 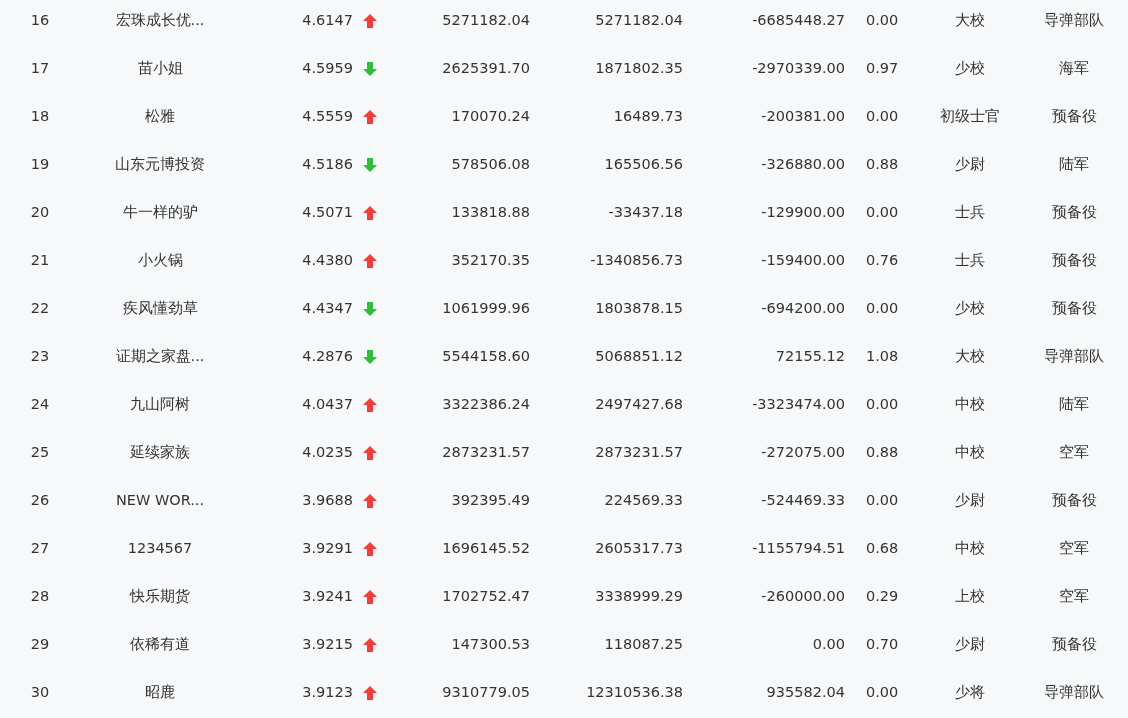 What do you see at coordinates (327, 165) in the screenshot?
I see `score-cell-text: 4.5186` at bounding box center [327, 165].